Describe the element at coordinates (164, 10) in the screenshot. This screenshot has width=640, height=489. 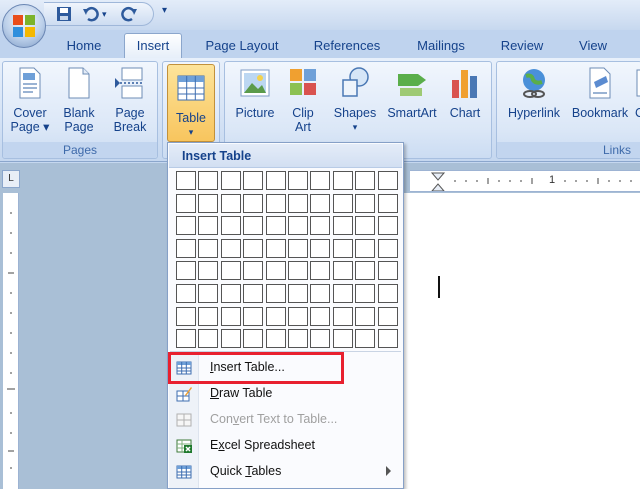
I see `customize-qat-icon: ▾` at that location.